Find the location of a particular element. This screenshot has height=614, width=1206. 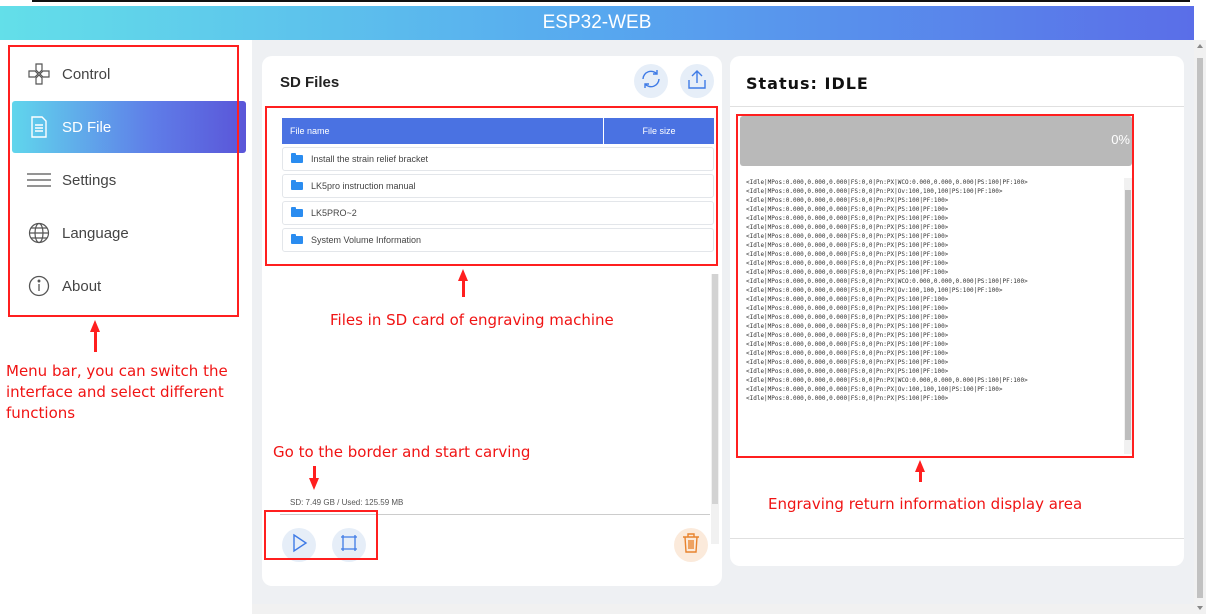

upload-button is located at coordinates (697, 81).